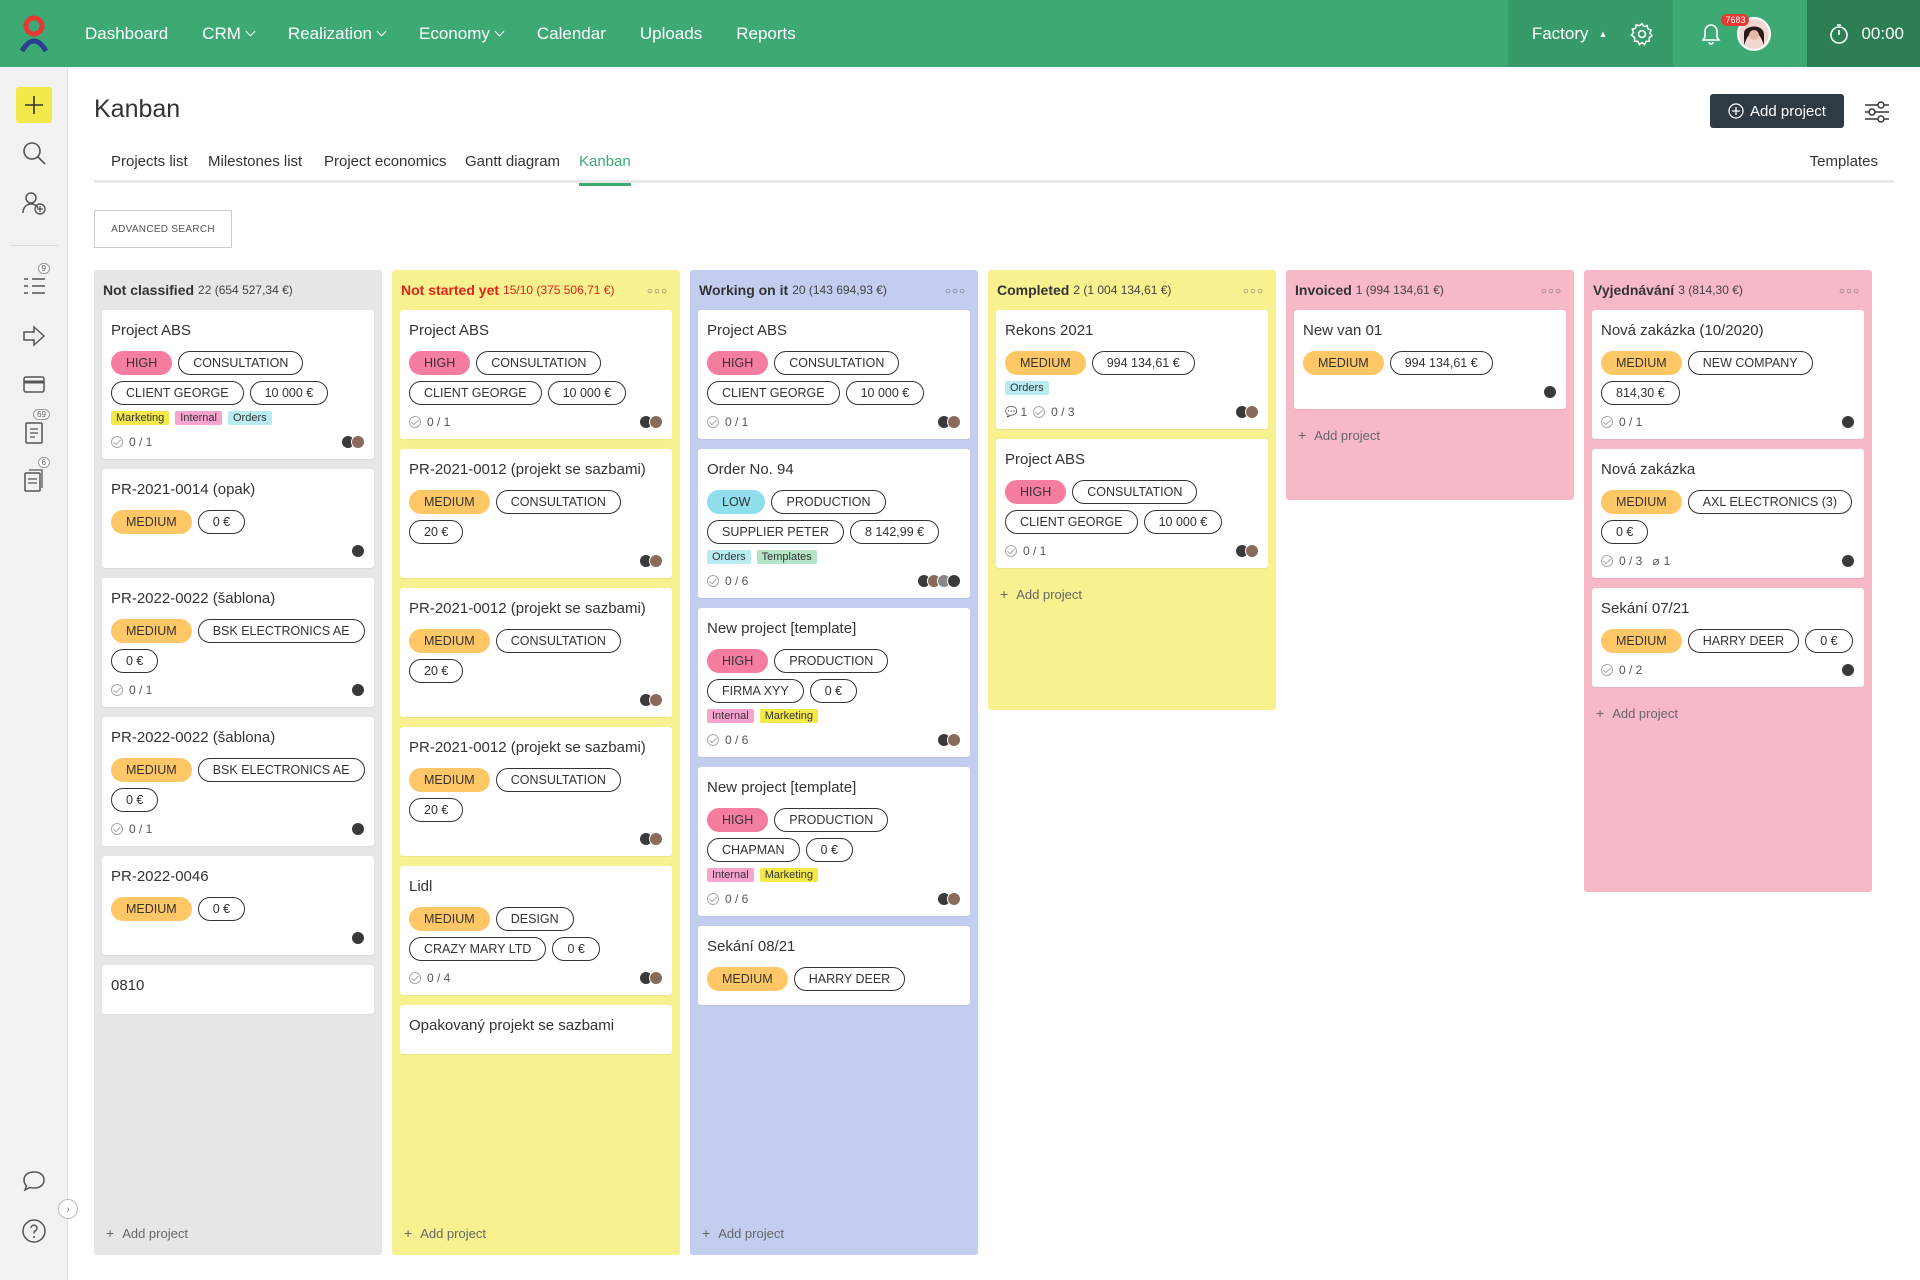  Describe the element at coordinates (238, 518) in the screenshot. I see `project-card: PR-2021-0014 (opak) MEDIUM 0 €` at that location.